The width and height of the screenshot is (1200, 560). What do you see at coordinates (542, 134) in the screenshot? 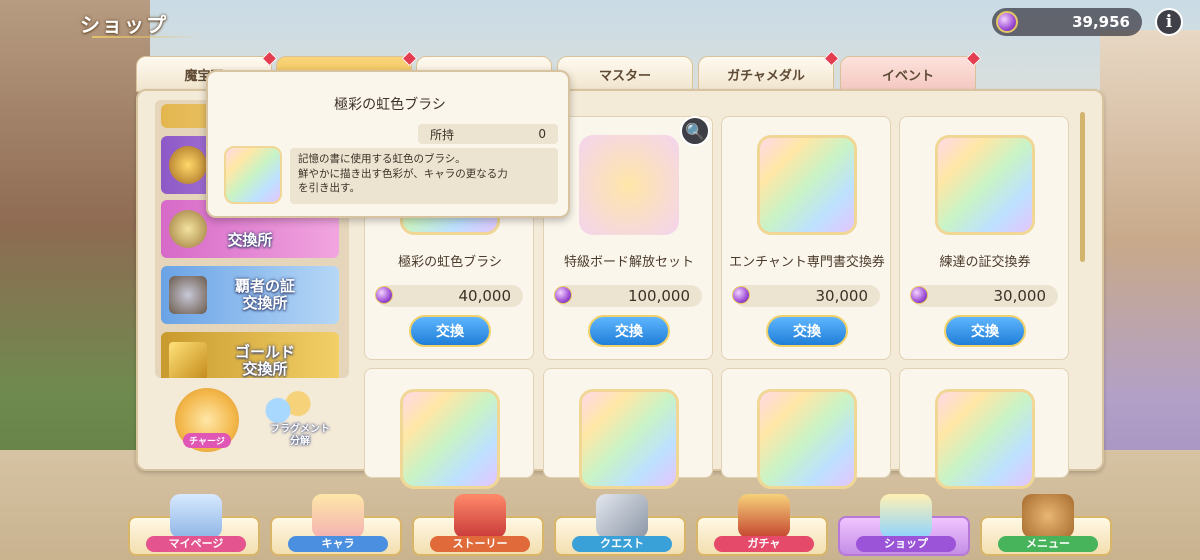
I see `owned-value: 0` at bounding box center [542, 134].